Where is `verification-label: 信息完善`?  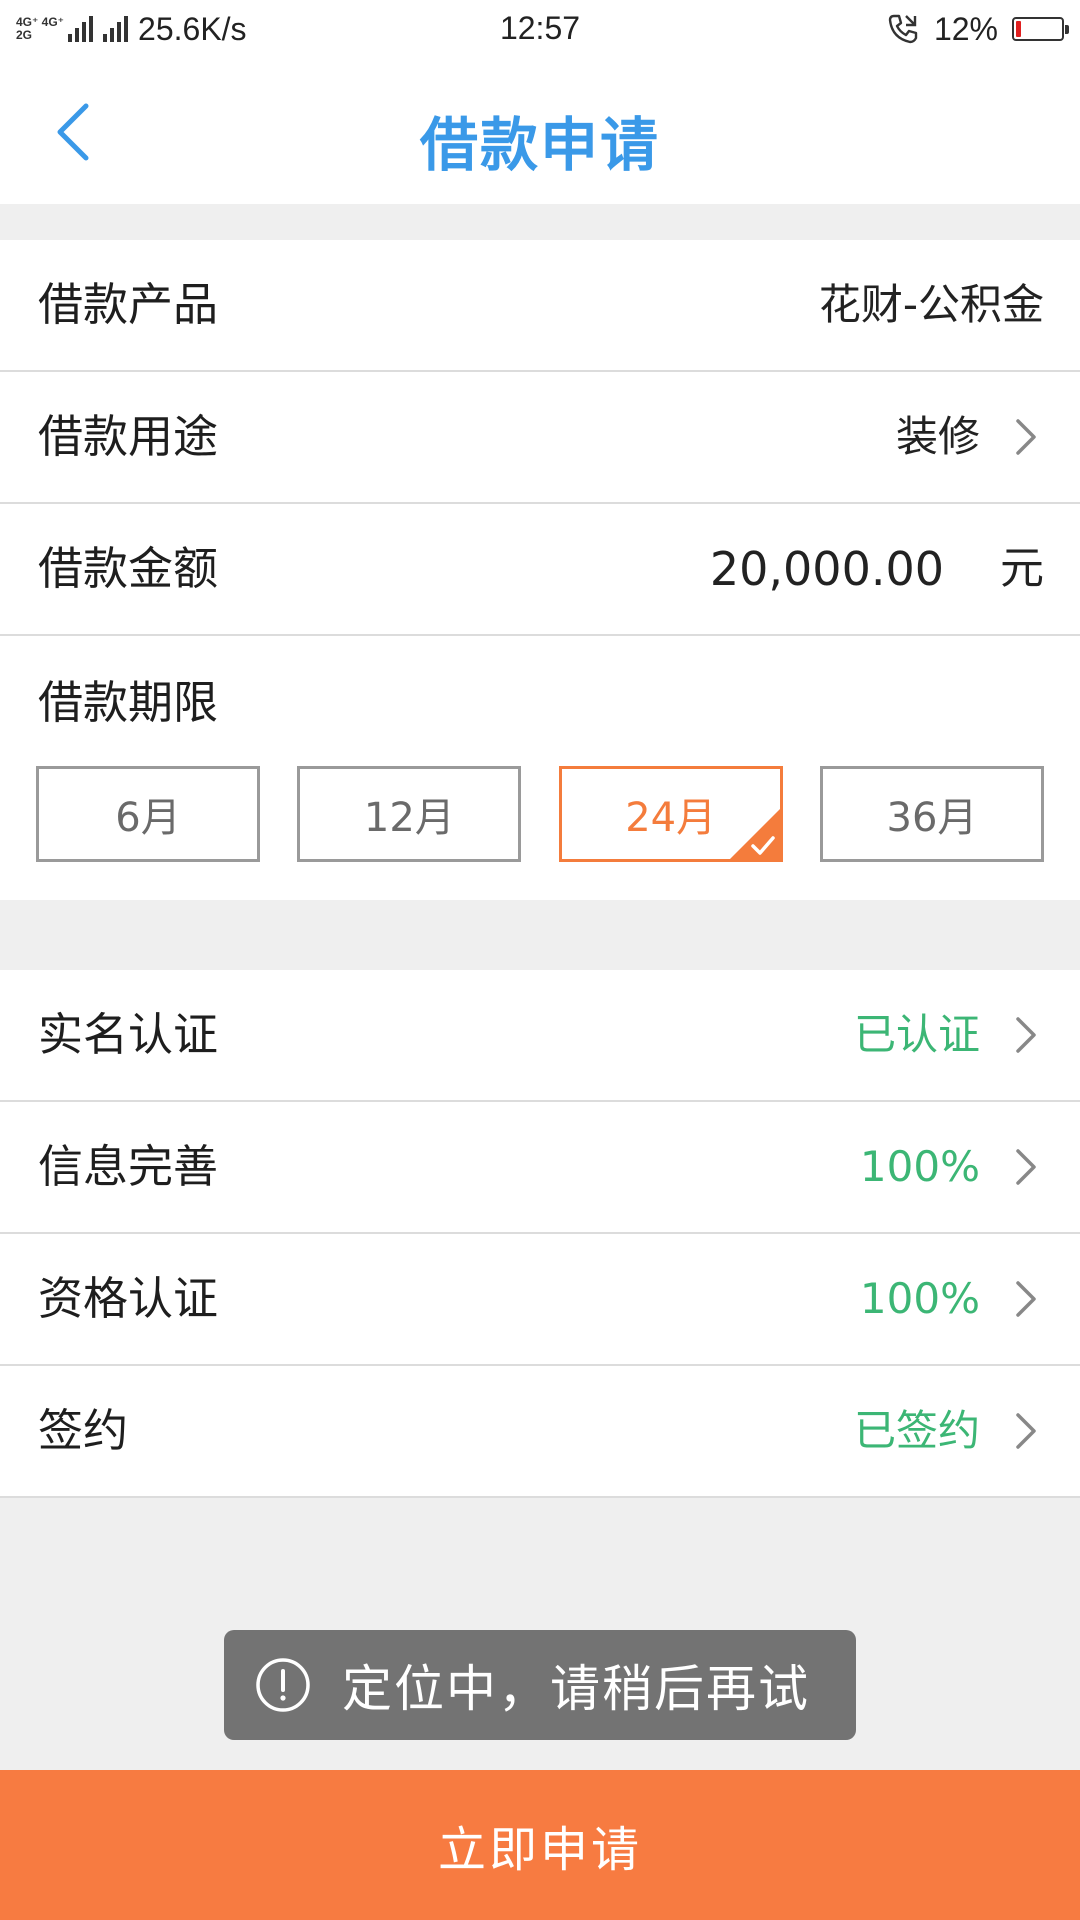
verification-label: 信息完善 is located at coordinates (128, 1166).